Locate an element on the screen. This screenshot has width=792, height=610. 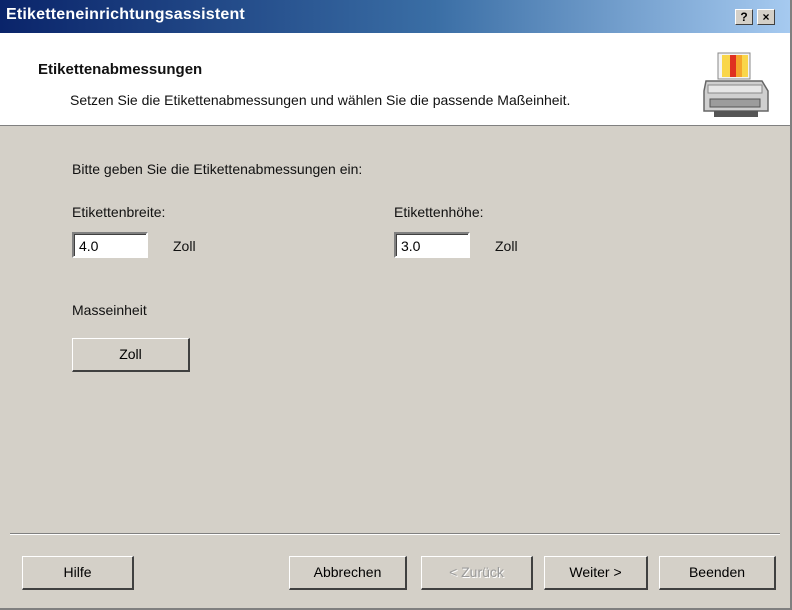
printer-icon is located at coordinates (736, 84).